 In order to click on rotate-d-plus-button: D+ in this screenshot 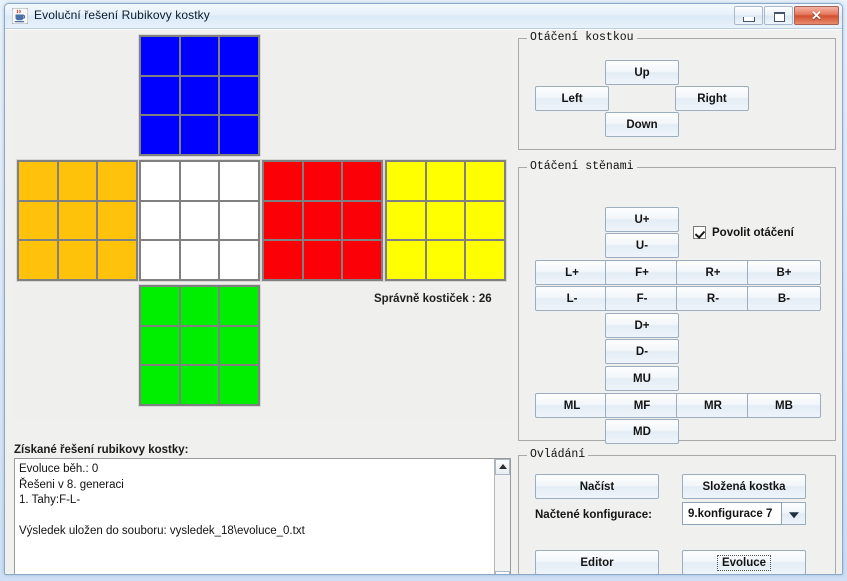, I will do `click(642, 325)`.